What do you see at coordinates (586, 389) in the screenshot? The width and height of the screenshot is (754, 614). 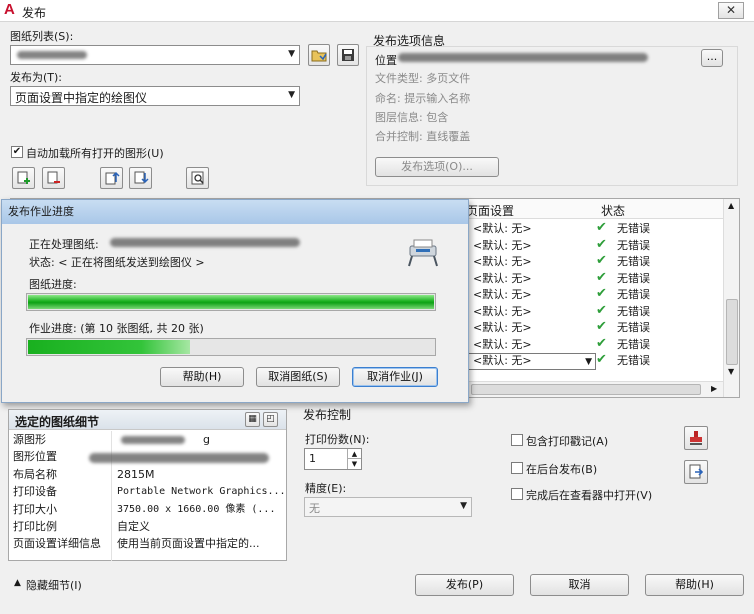 I see `hscroll-thumb` at bounding box center [586, 389].